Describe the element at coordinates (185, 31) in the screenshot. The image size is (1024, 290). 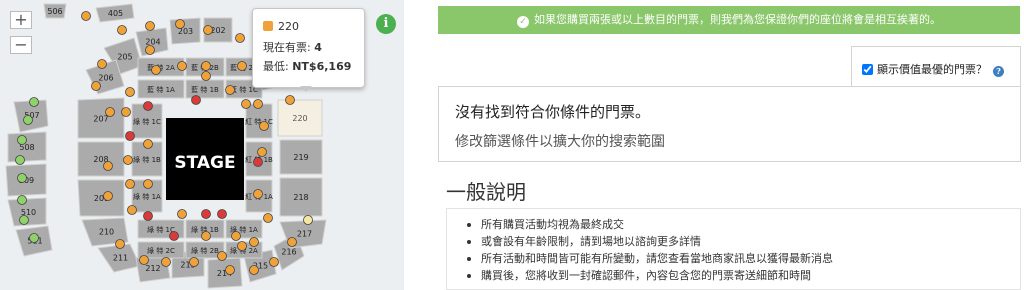
I see `section-203: 203` at that location.